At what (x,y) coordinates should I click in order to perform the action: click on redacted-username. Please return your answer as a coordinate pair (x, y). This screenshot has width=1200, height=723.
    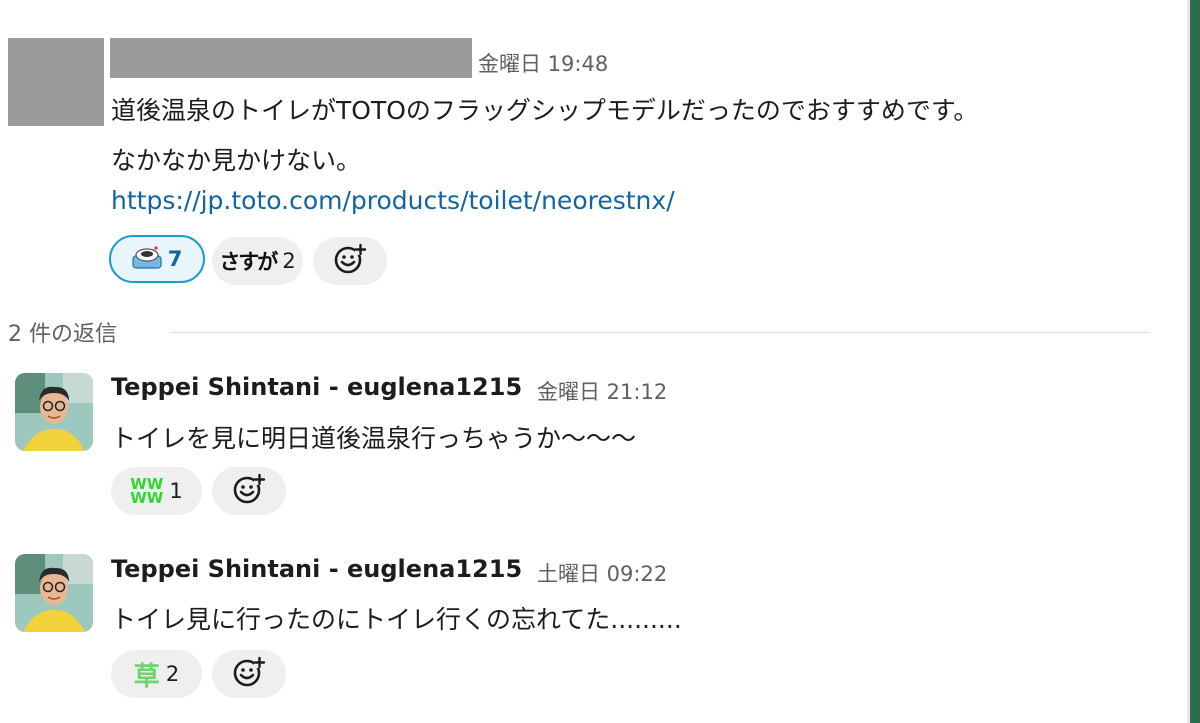
    Looking at the image, I should click on (291, 58).